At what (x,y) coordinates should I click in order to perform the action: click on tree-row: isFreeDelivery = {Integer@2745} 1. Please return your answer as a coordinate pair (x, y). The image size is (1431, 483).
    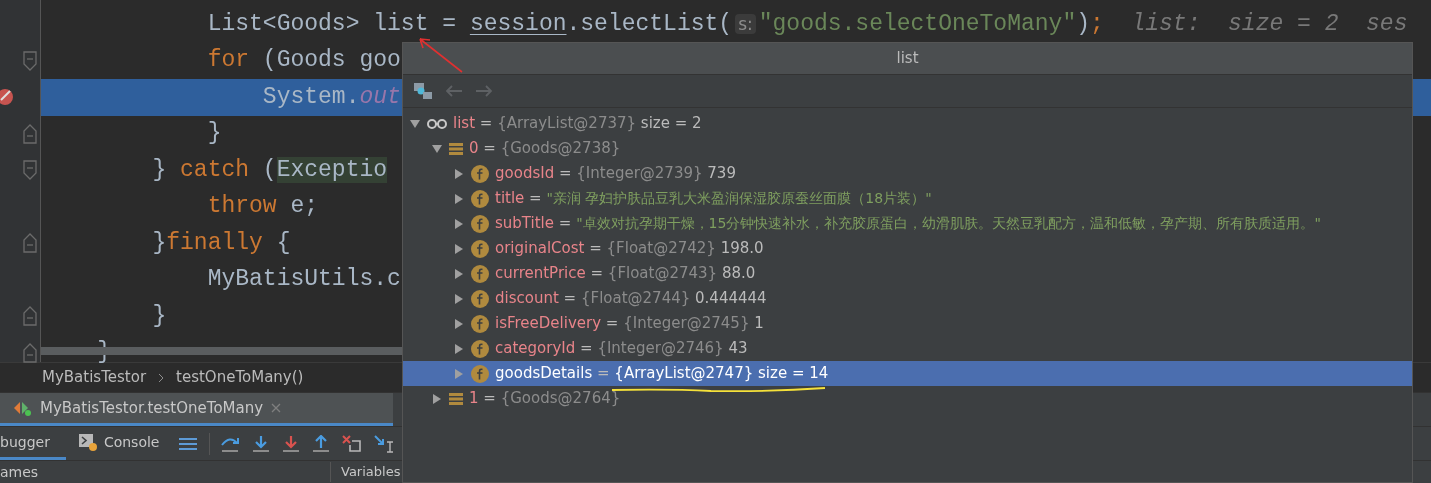
    Looking at the image, I should click on (907, 323).